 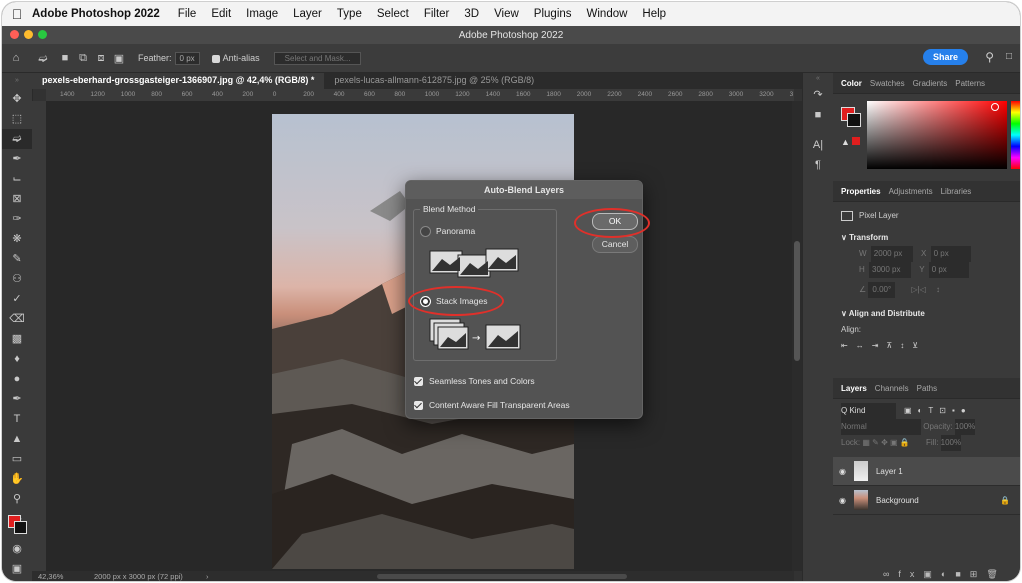 I want to click on dodge-tool-icon: ●, so click(x=17, y=379).